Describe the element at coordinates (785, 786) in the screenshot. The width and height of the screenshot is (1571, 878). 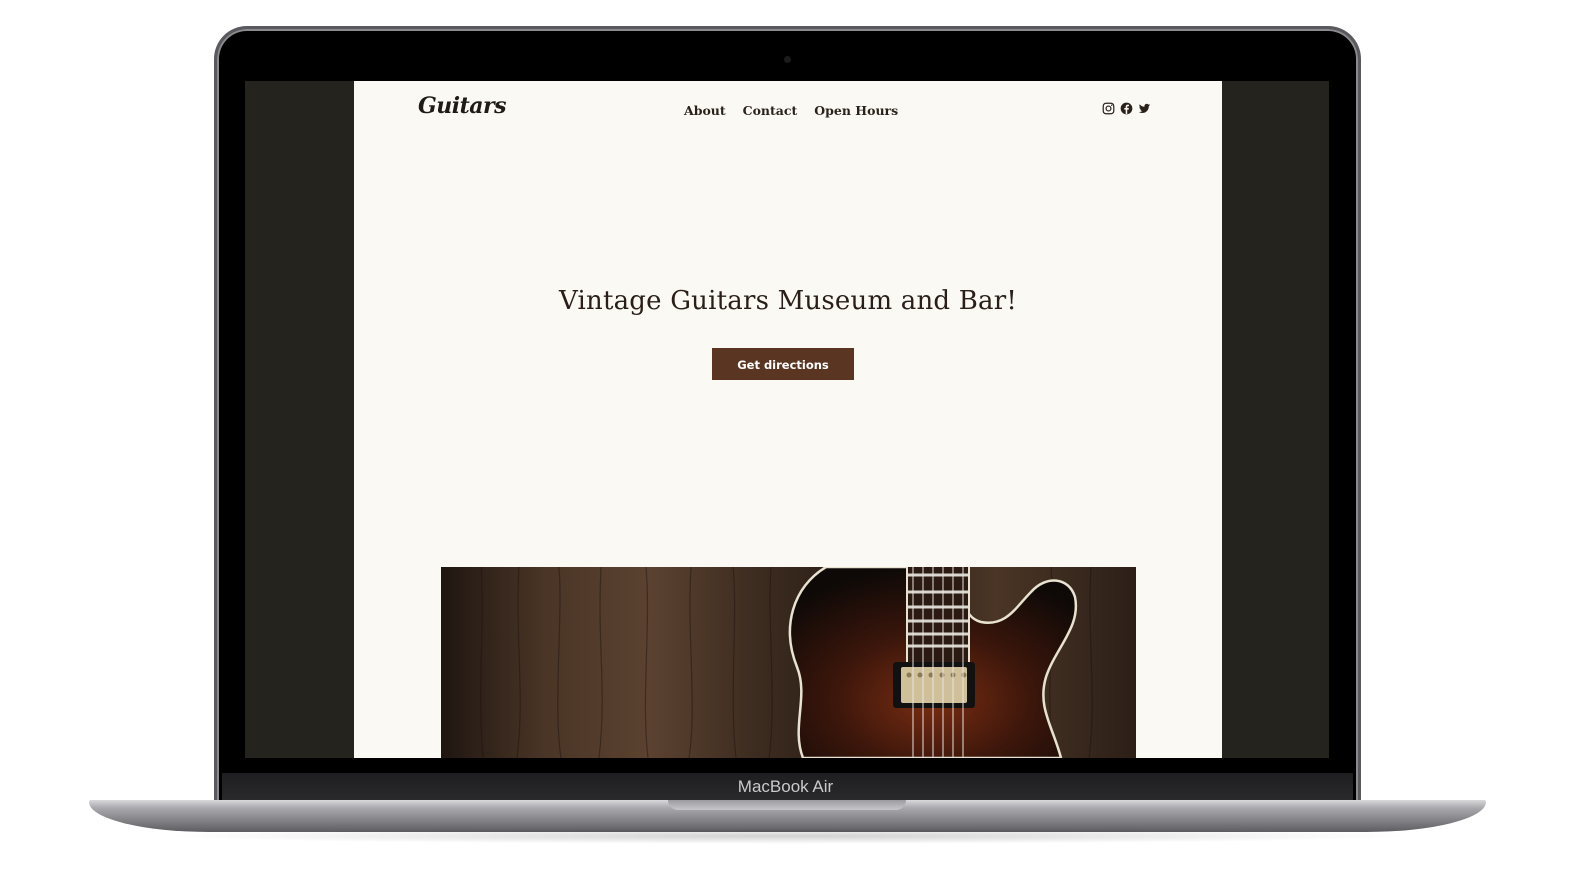
I see `device-model-label: MacBook Air` at that location.